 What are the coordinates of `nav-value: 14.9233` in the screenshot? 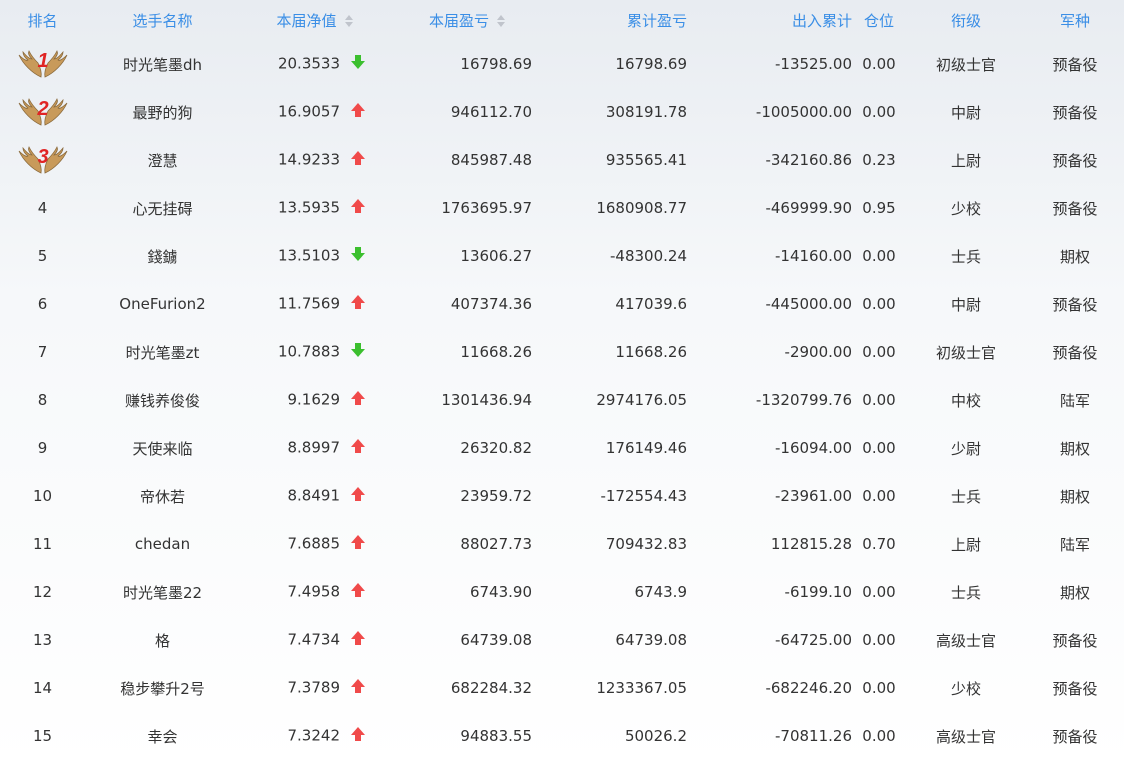 It's located at (308, 159).